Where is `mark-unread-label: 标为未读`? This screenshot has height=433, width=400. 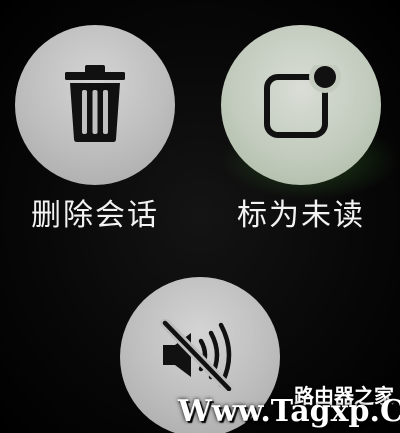 mark-unread-label: 标为未读 is located at coordinates (301, 215).